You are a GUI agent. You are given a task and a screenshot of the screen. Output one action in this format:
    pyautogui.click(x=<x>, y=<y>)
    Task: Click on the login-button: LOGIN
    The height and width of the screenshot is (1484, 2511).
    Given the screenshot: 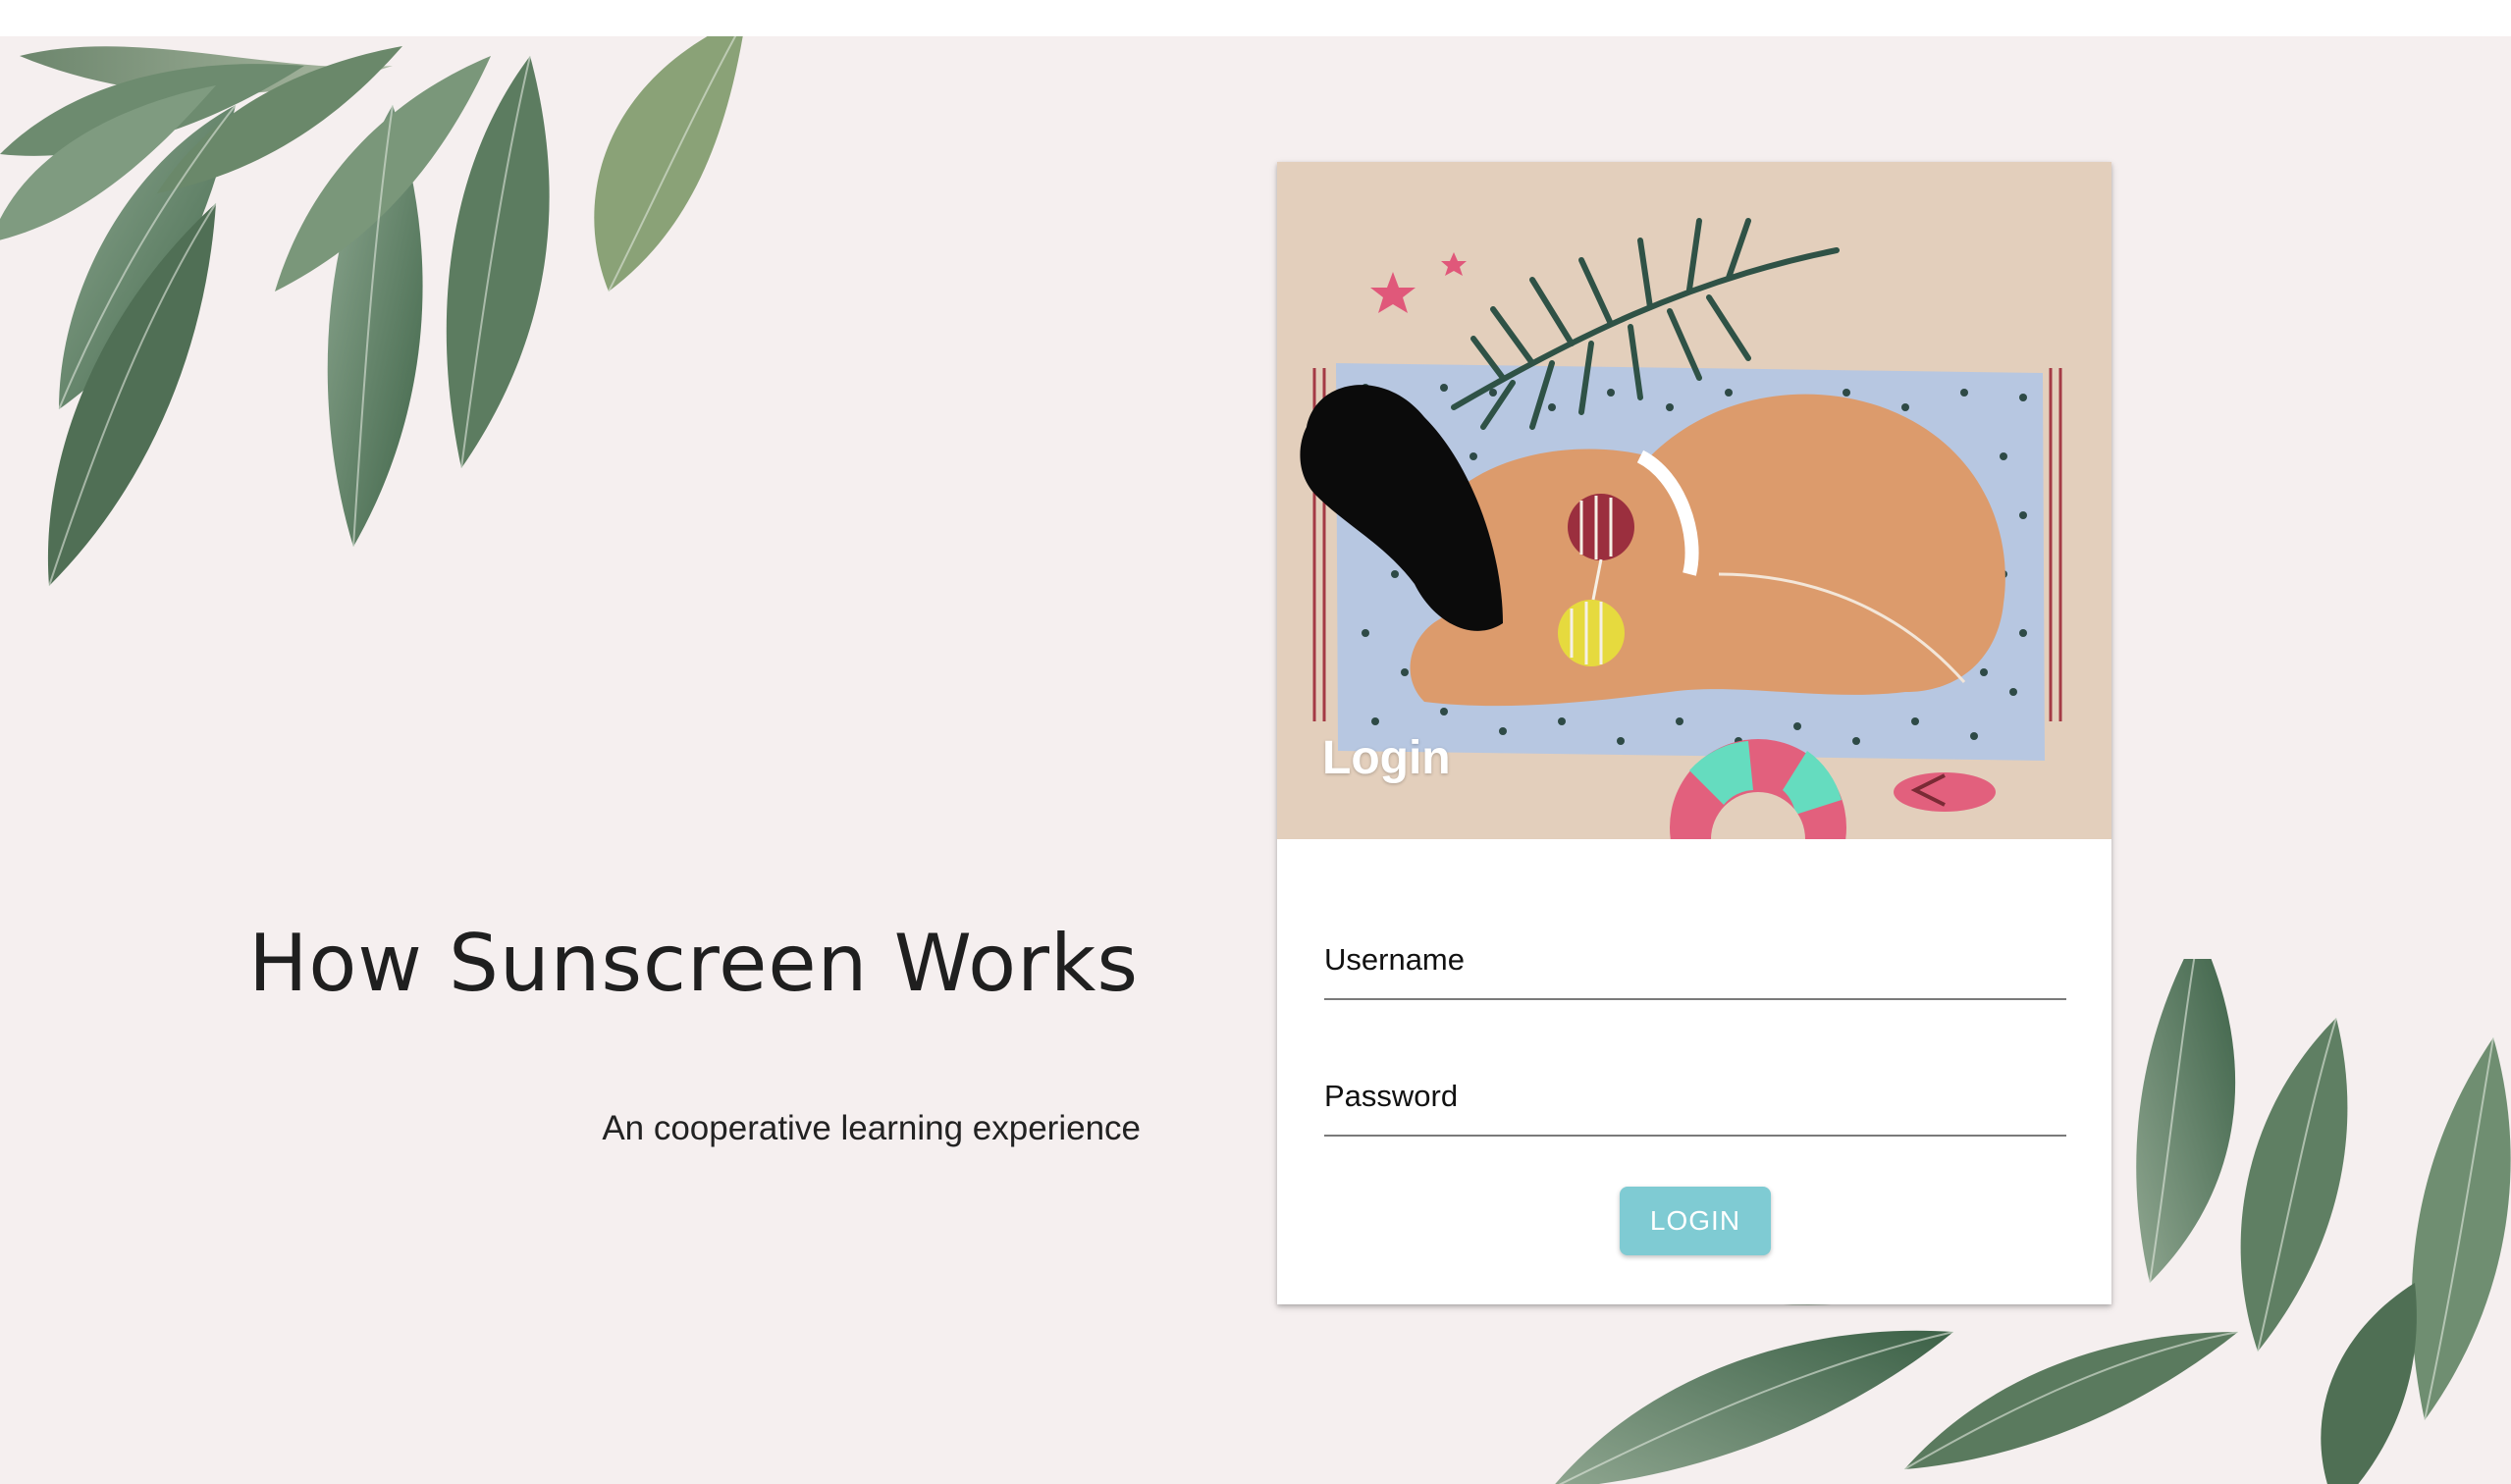 What is the action you would take?
    pyautogui.click(x=1696, y=1221)
    